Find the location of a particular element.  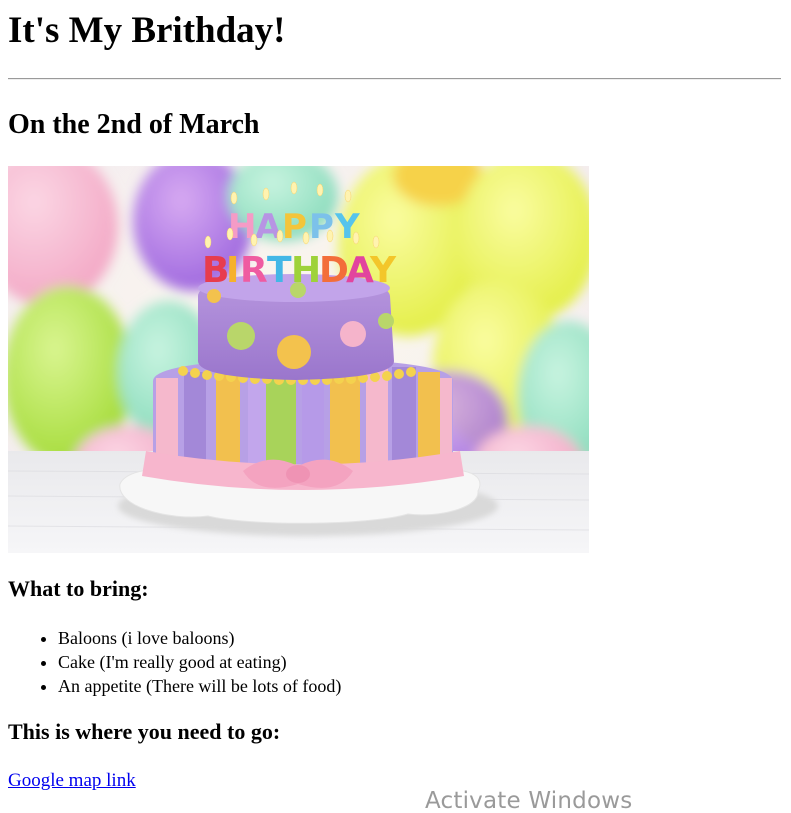

svg-text: D is located at coordinates (334, 270).